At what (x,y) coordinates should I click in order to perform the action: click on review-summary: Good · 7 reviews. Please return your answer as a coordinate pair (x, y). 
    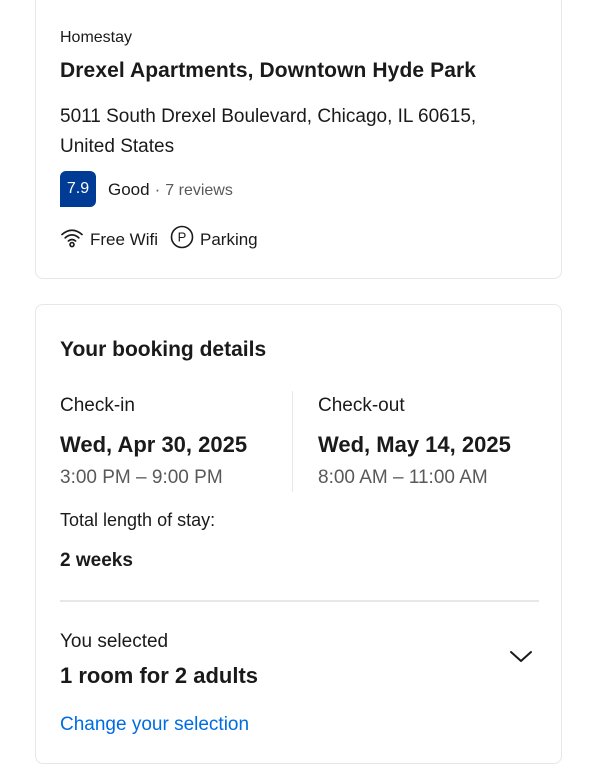
    Looking at the image, I should click on (170, 190).